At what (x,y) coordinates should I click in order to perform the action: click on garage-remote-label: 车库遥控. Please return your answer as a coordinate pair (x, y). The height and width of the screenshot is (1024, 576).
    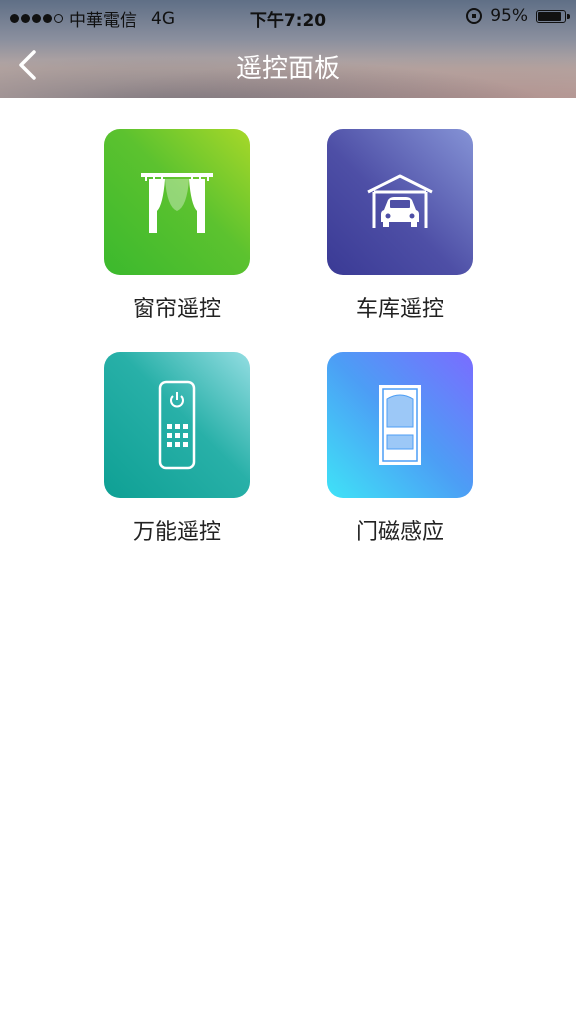
    Looking at the image, I should click on (399, 309).